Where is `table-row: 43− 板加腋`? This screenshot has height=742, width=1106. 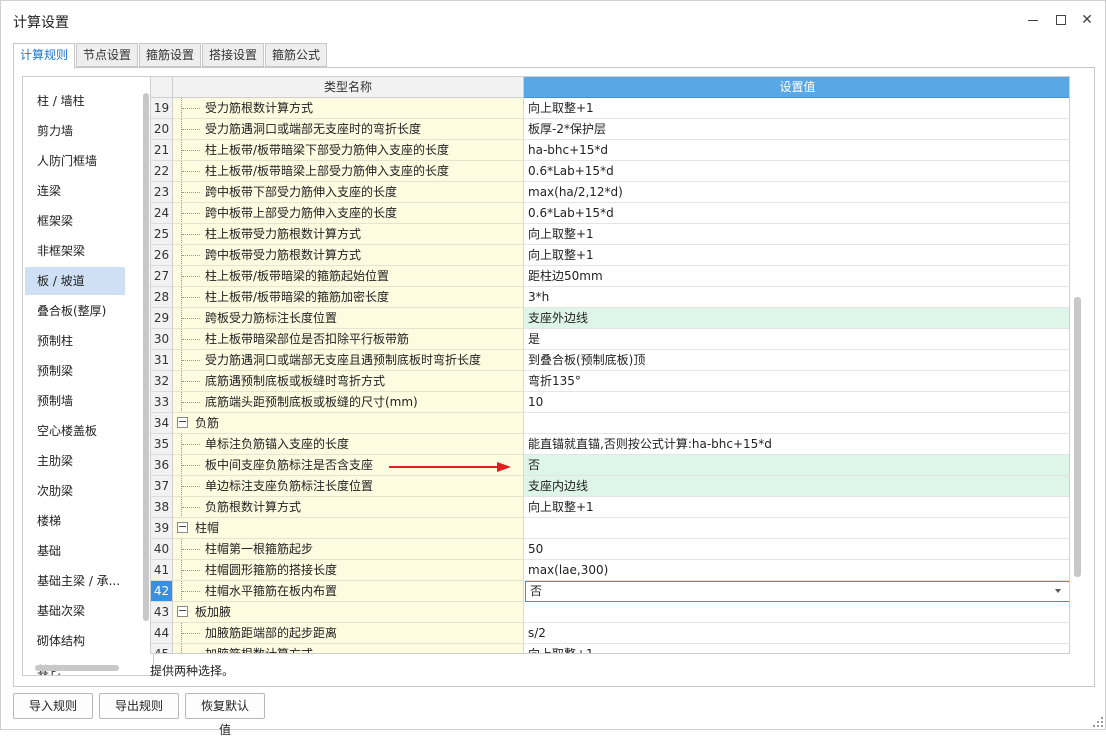
table-row: 43− 板加腋 is located at coordinates (610, 612).